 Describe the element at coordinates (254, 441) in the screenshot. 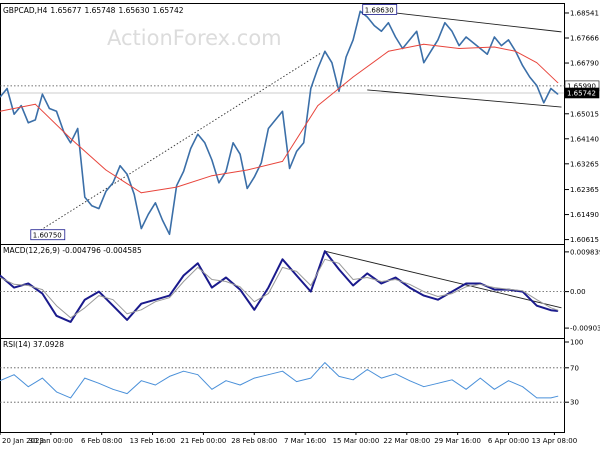

I see `x-tick-label: 28 Feb 08:00` at that location.